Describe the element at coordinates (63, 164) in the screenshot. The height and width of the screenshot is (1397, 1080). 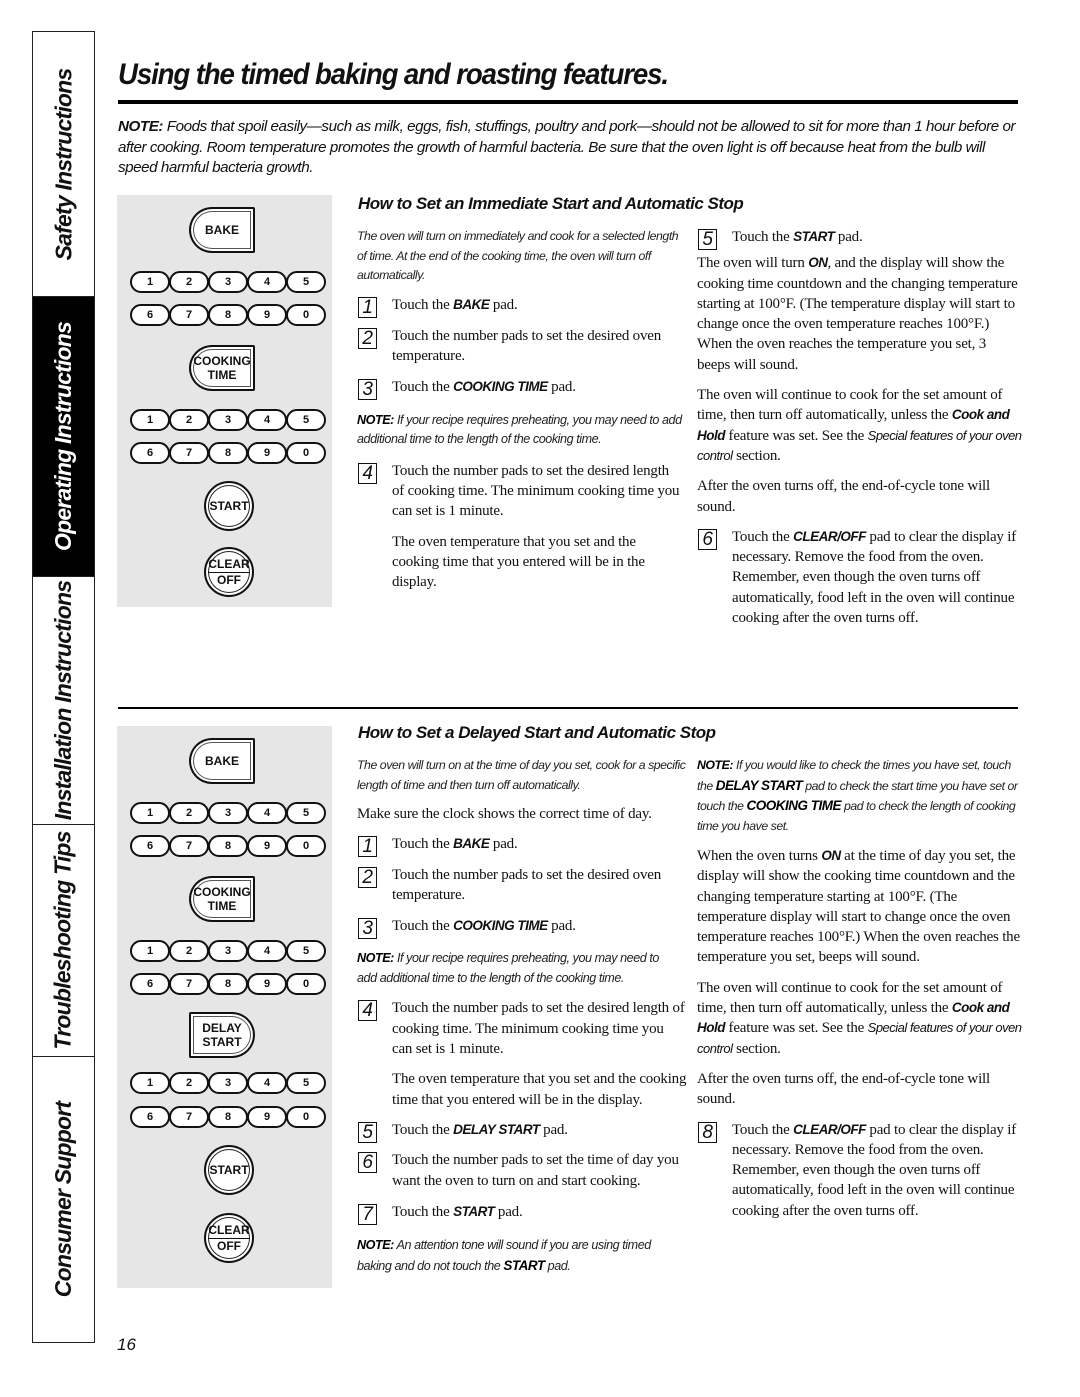
I see `tab-safety-instructions: Safety Instructions` at that location.